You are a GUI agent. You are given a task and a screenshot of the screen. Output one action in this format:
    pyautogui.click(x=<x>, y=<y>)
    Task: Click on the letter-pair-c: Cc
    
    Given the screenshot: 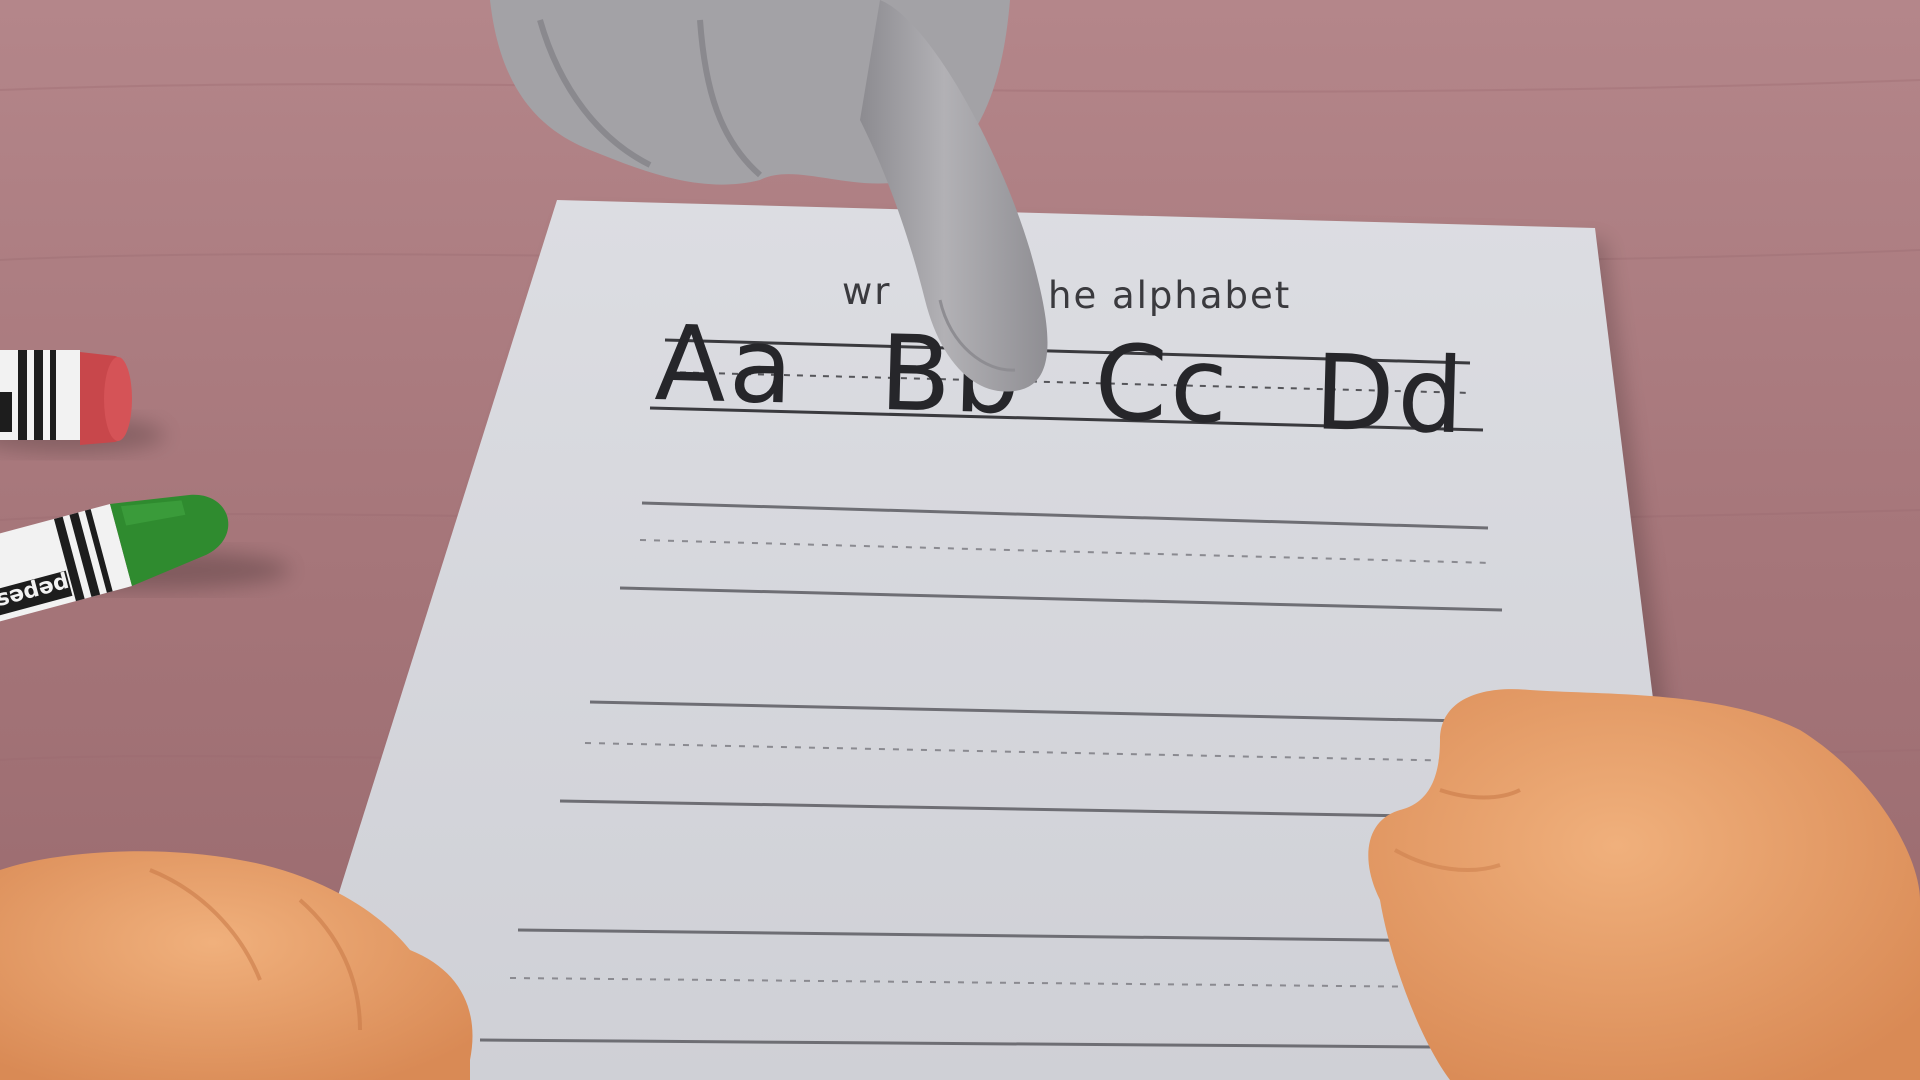 What is the action you would take?
    pyautogui.click(x=1162, y=385)
    